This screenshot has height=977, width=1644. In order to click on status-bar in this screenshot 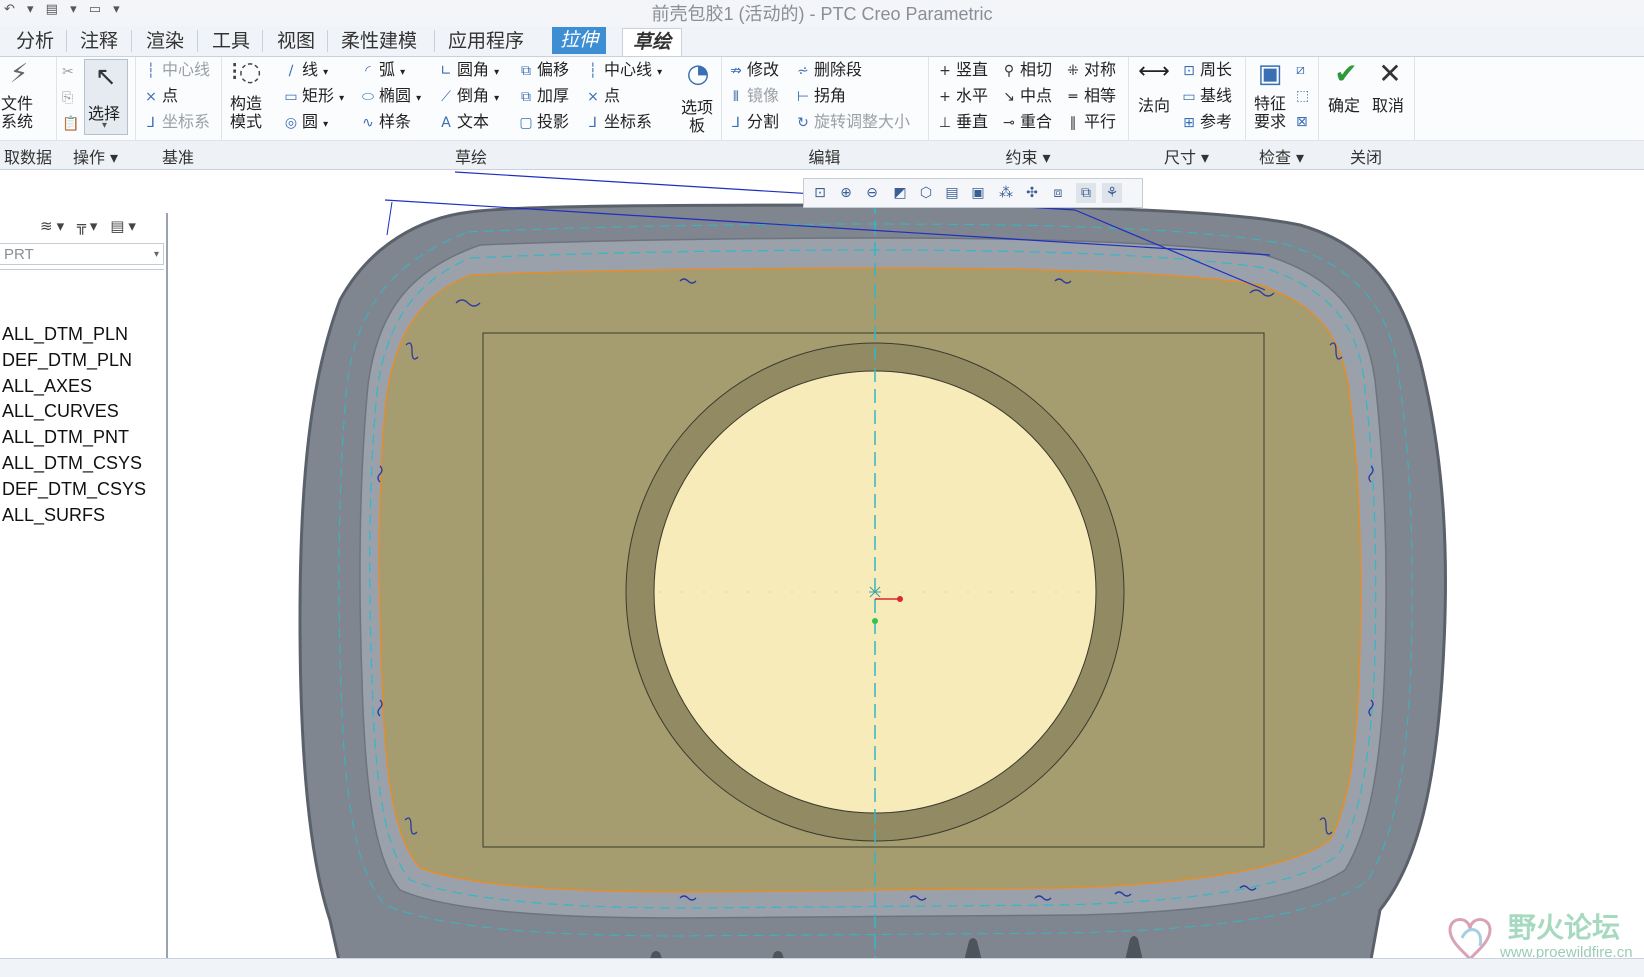, I will do `click(822, 967)`.